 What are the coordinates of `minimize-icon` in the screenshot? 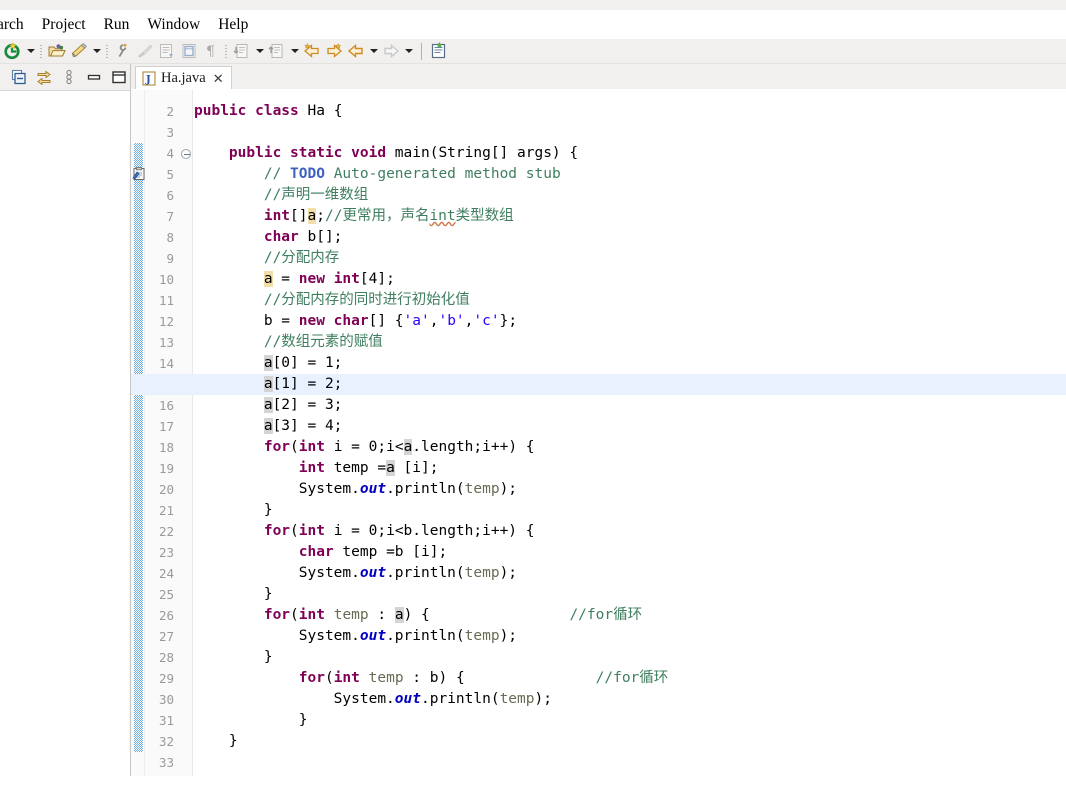 It's located at (93, 77).